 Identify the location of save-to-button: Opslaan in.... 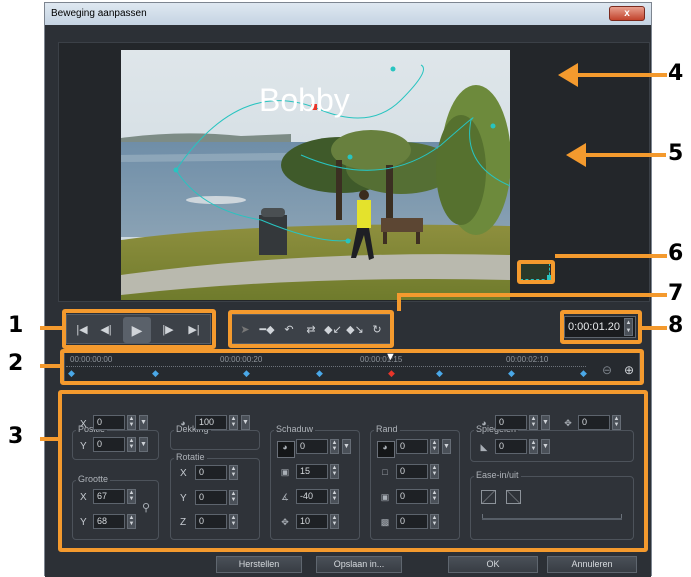
(359, 564).